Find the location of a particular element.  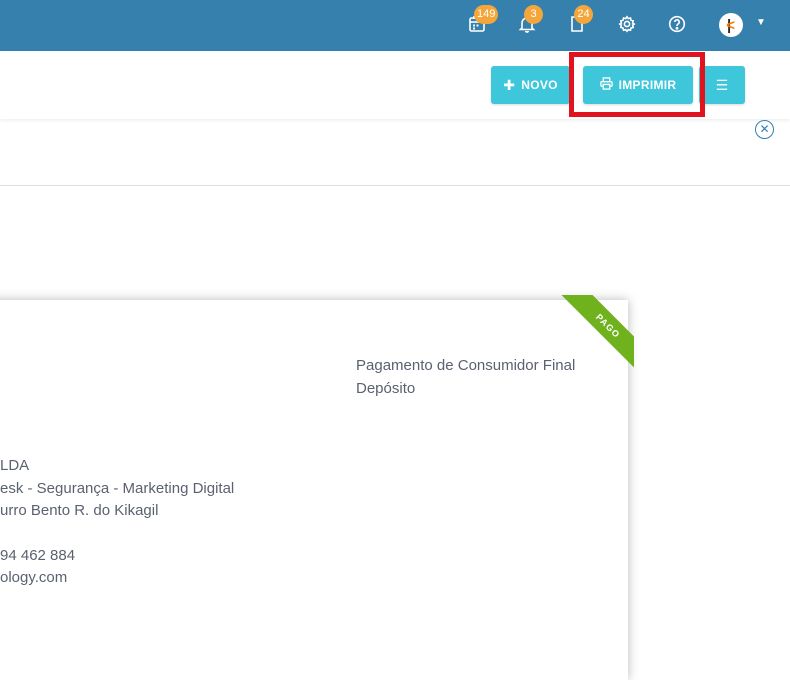

section-divider is located at coordinates (395, 185).